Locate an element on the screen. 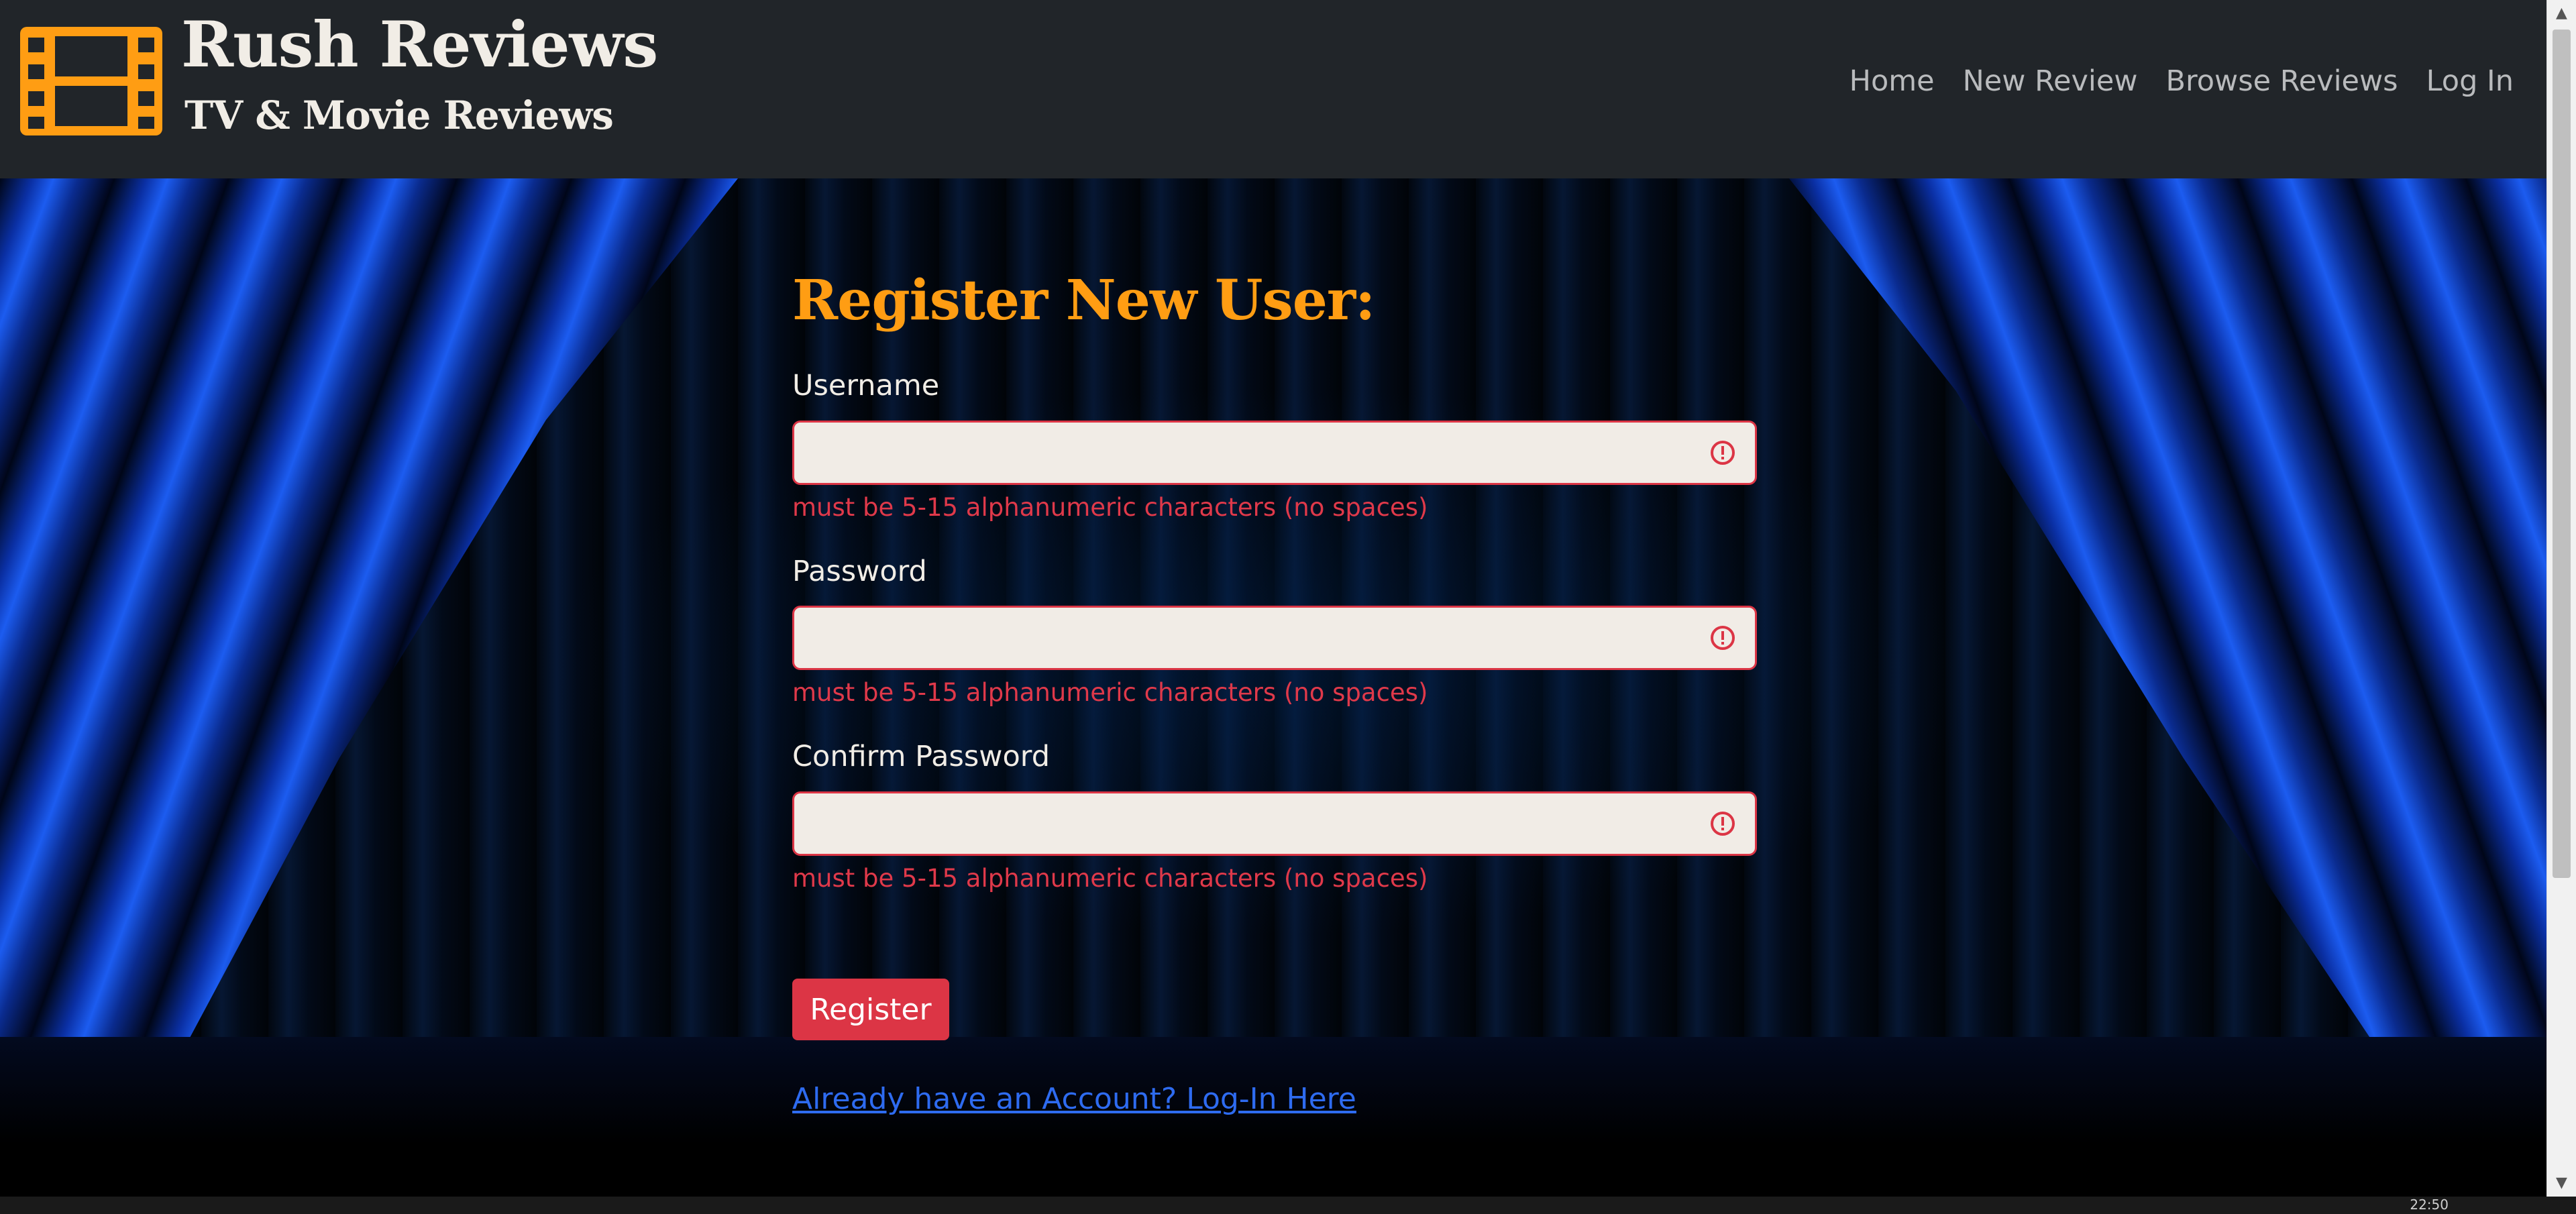 The width and height of the screenshot is (2576, 1214). password-input is located at coordinates (1274, 638).